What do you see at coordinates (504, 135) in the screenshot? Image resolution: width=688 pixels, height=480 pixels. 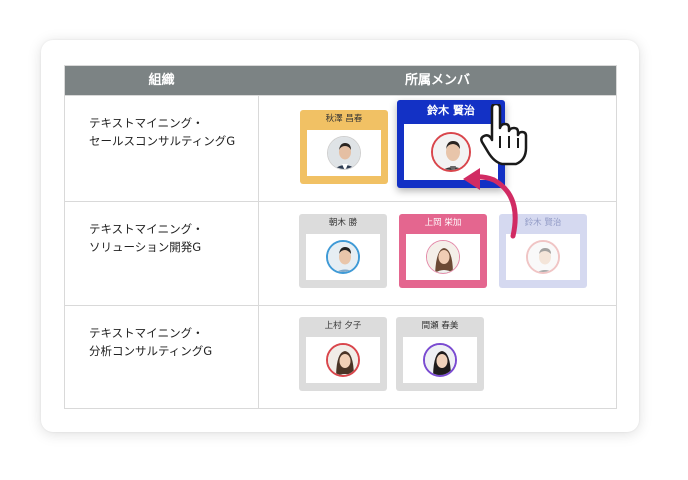 I see `pointer-hand-icon` at bounding box center [504, 135].